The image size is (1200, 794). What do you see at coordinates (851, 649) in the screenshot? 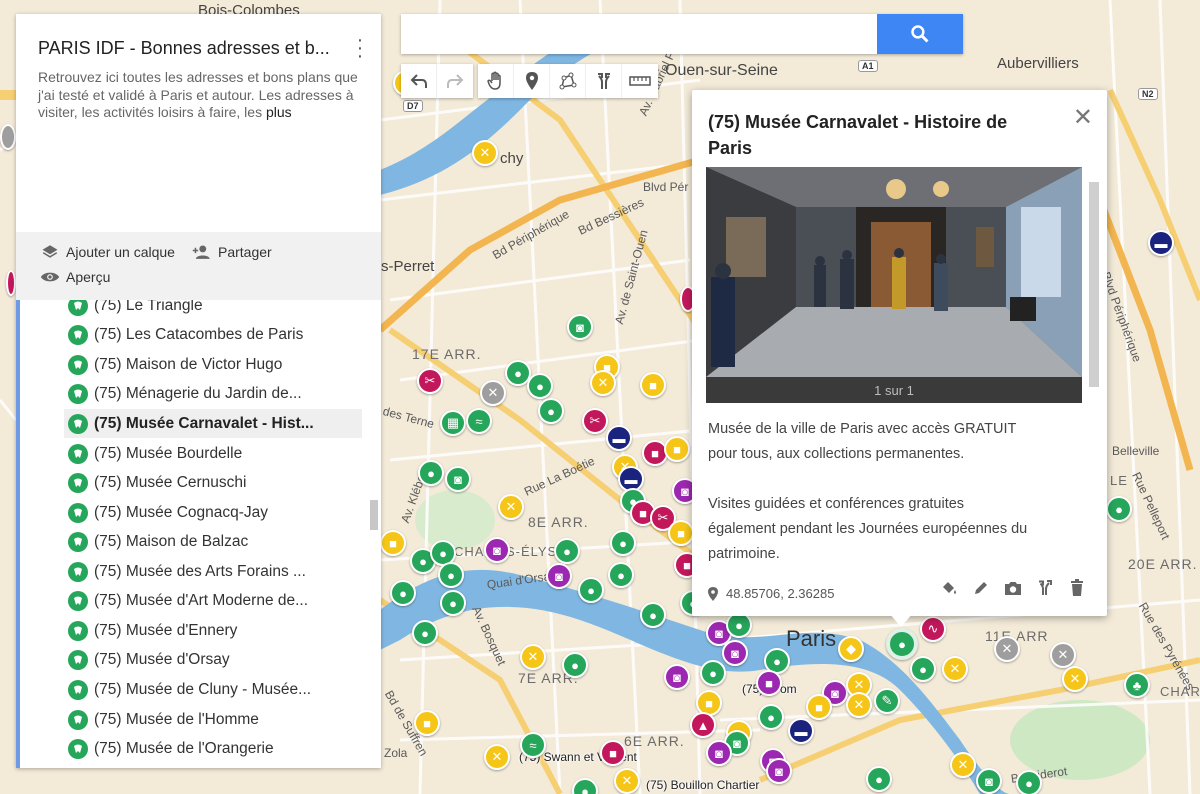
I see `marker-idea: ◆` at bounding box center [851, 649].